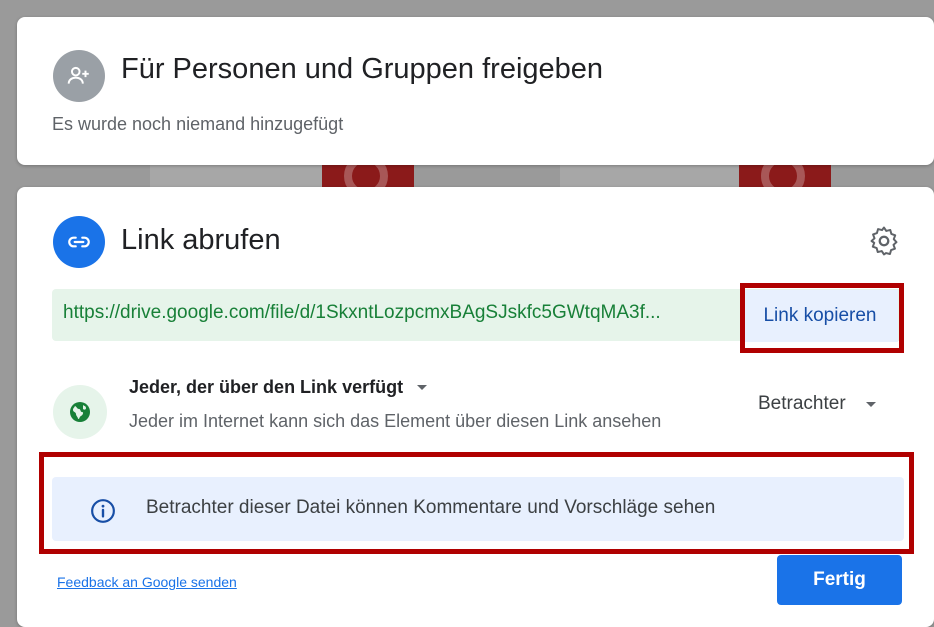 The image size is (934, 627). I want to click on get-link-title: Link abrufen, so click(201, 240).